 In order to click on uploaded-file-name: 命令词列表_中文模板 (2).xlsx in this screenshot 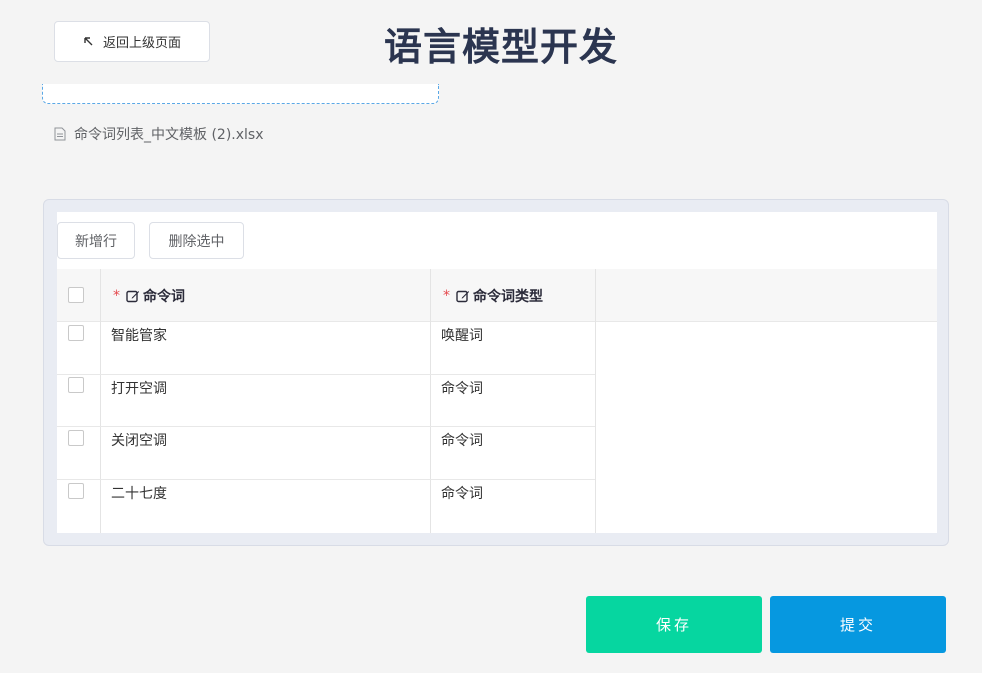, I will do `click(169, 135)`.